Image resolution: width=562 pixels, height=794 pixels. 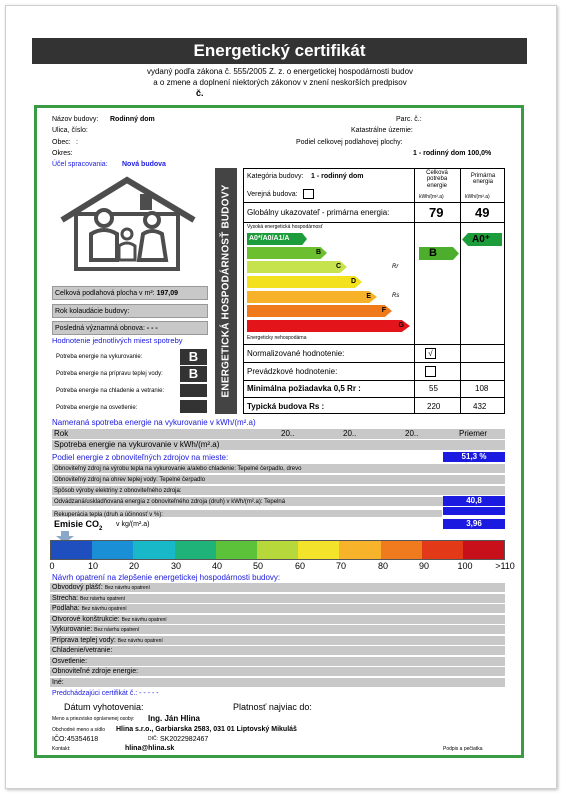 What do you see at coordinates (272, 194) in the screenshot?
I see `public-building-label: Verejná budova:` at bounding box center [272, 194].